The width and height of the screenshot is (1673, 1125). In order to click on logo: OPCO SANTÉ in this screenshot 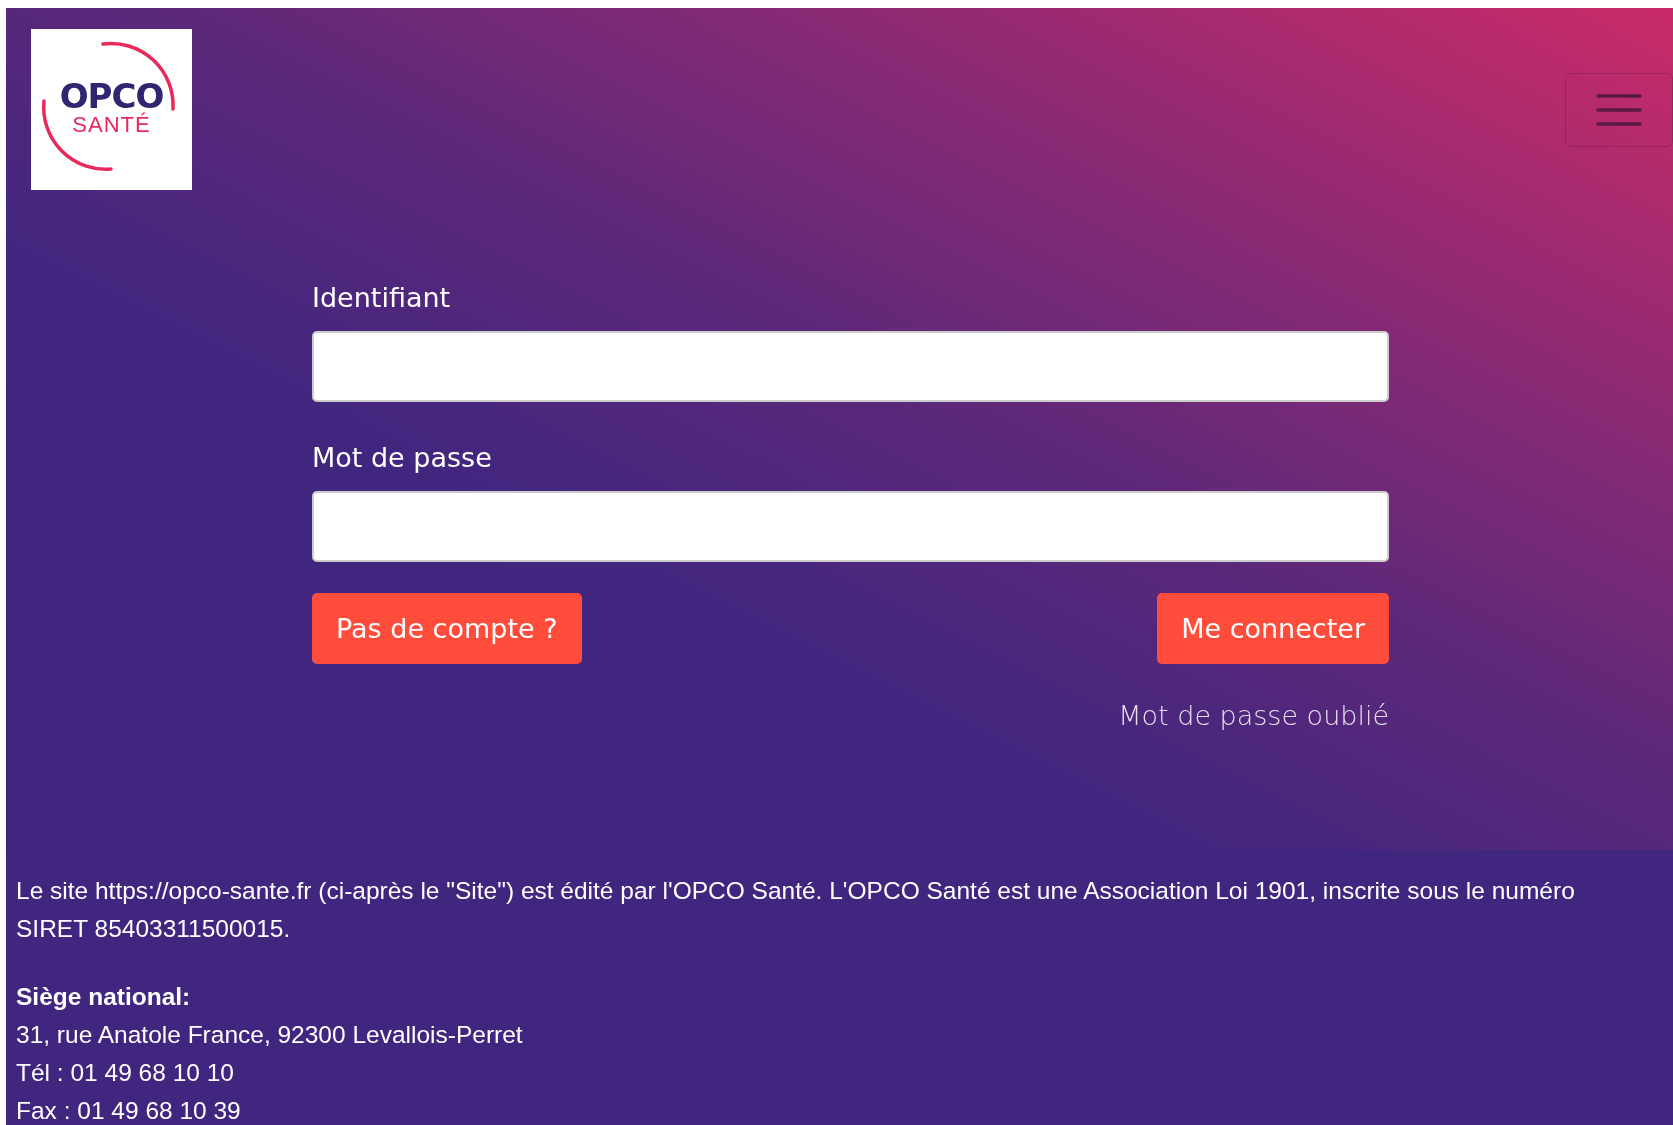, I will do `click(111, 109)`.